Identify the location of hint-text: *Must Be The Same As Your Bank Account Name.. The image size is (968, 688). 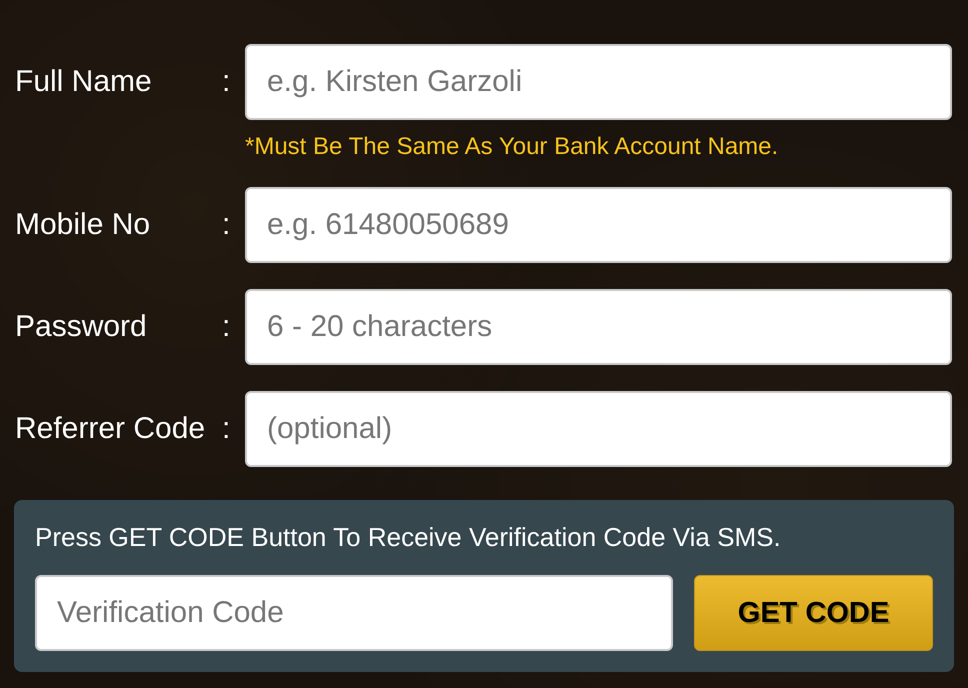
(512, 147).